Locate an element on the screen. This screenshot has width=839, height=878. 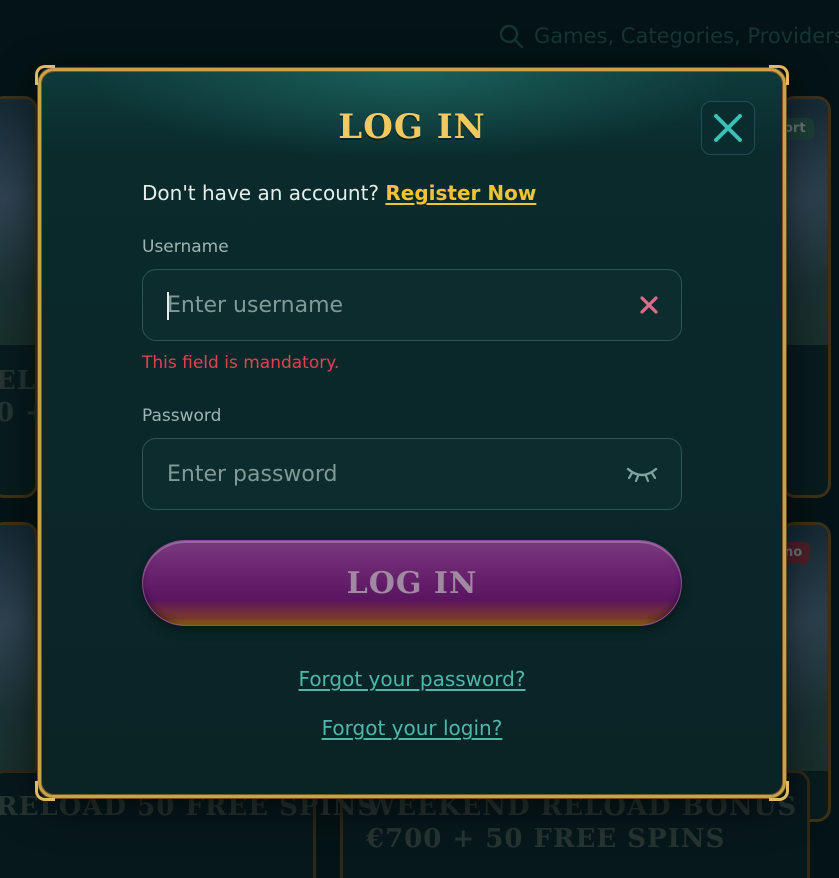
clear-icon is located at coordinates (649, 305).